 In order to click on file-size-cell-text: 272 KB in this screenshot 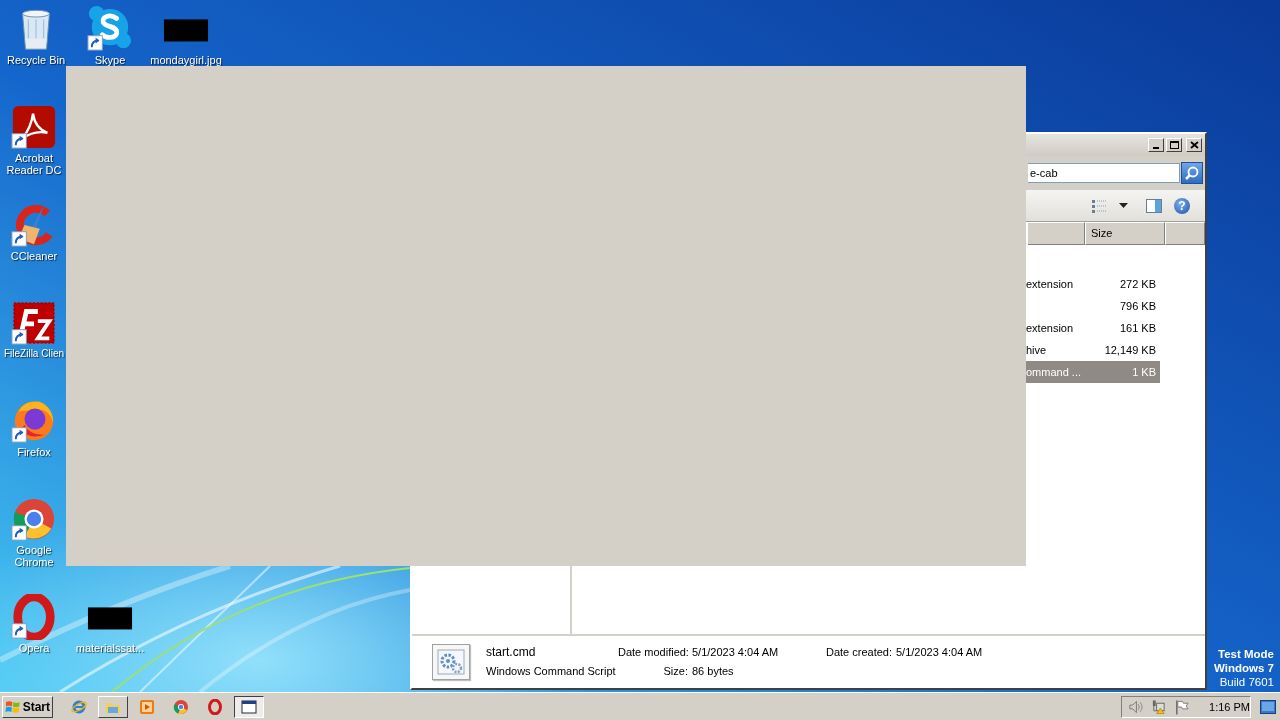, I will do `click(1137, 284)`.